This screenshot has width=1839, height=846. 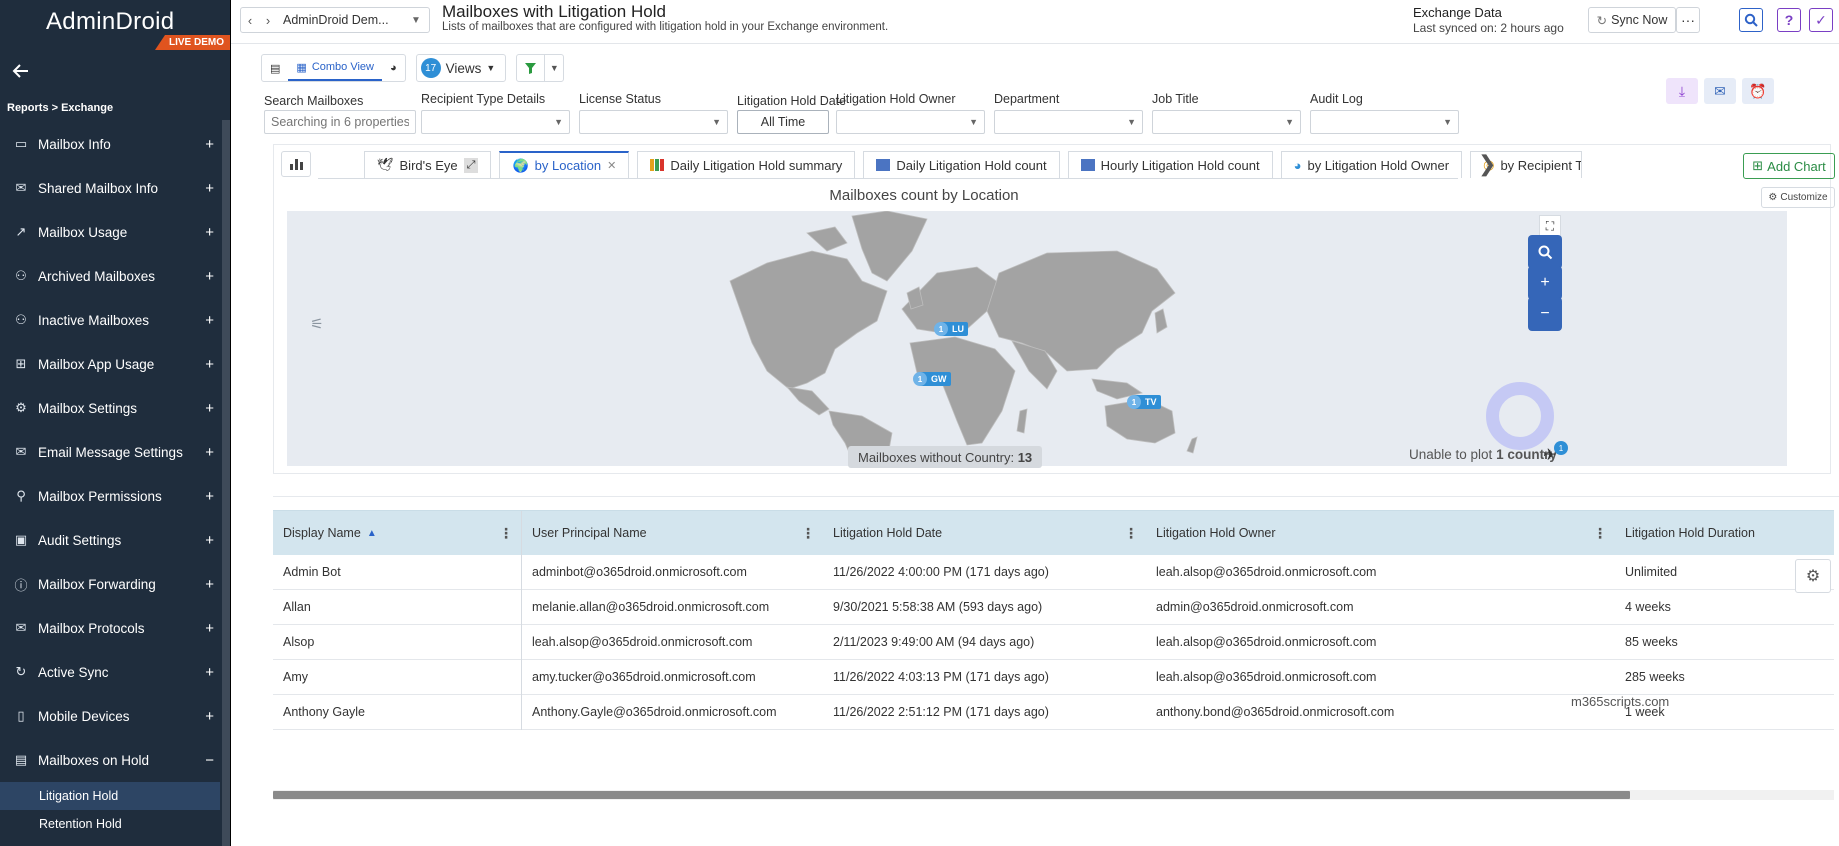 I want to click on tab-daily-summary: Daily Litigation Hold summary, so click(x=746, y=164).